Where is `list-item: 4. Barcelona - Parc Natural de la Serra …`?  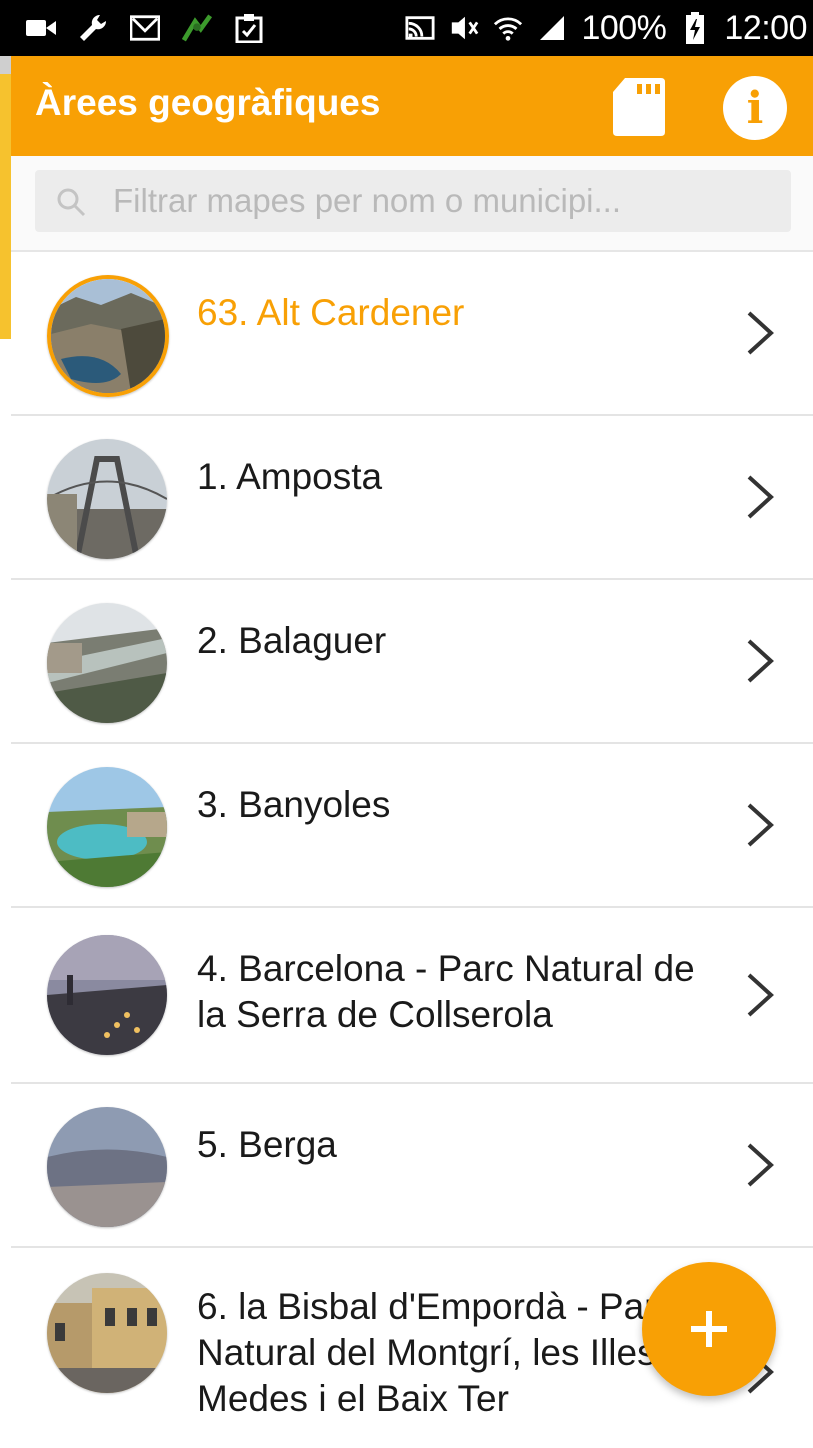 list-item: 4. Barcelona - Parc Natural de la Serra … is located at coordinates (412, 996).